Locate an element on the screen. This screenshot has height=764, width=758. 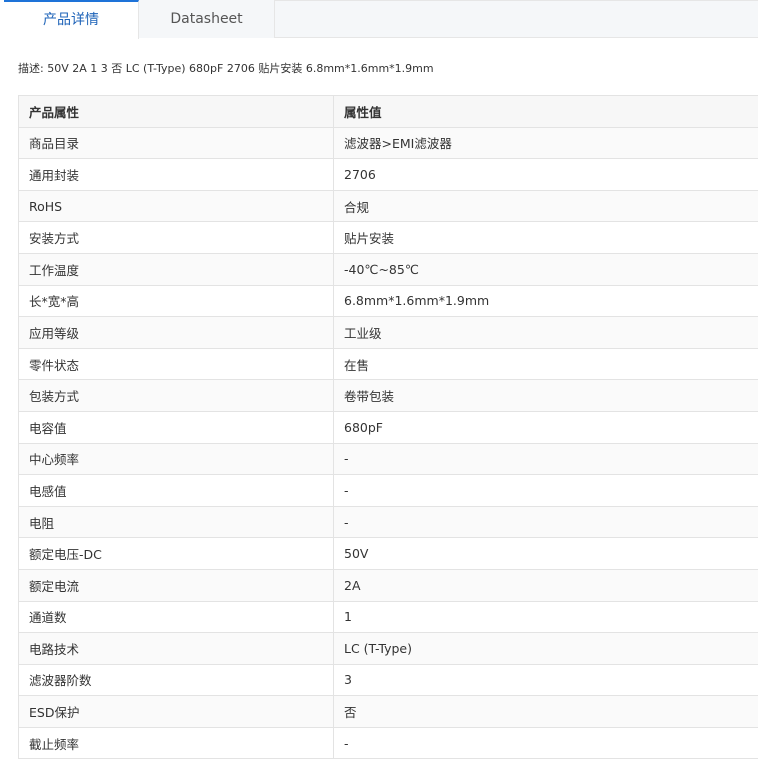
attribute-name-cell: 电容值 is located at coordinates (176, 427).